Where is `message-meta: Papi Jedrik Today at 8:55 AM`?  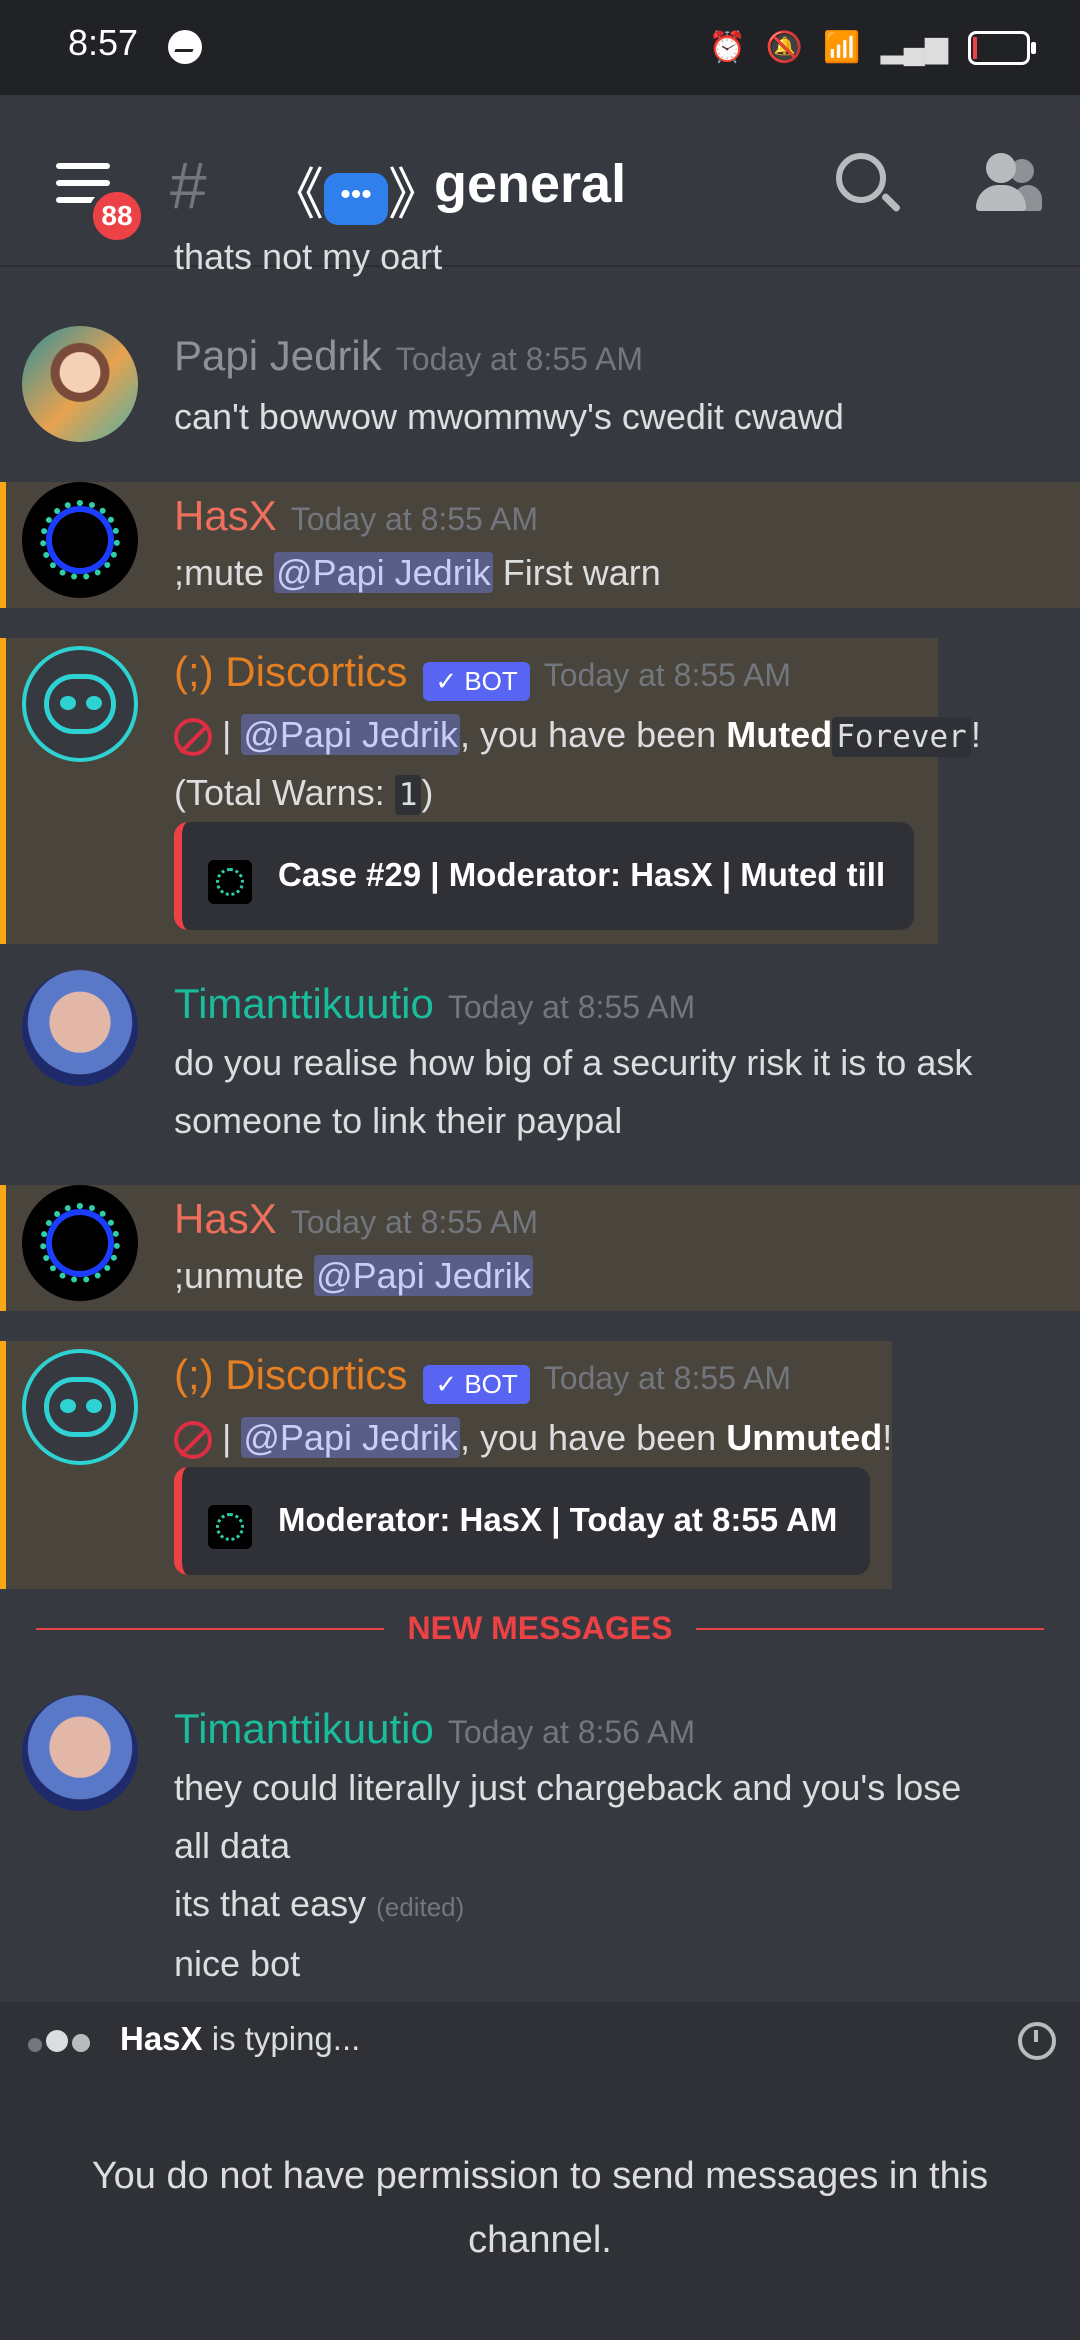
message-meta: Papi Jedrik Today at 8:55 AM is located at coordinates (408, 356).